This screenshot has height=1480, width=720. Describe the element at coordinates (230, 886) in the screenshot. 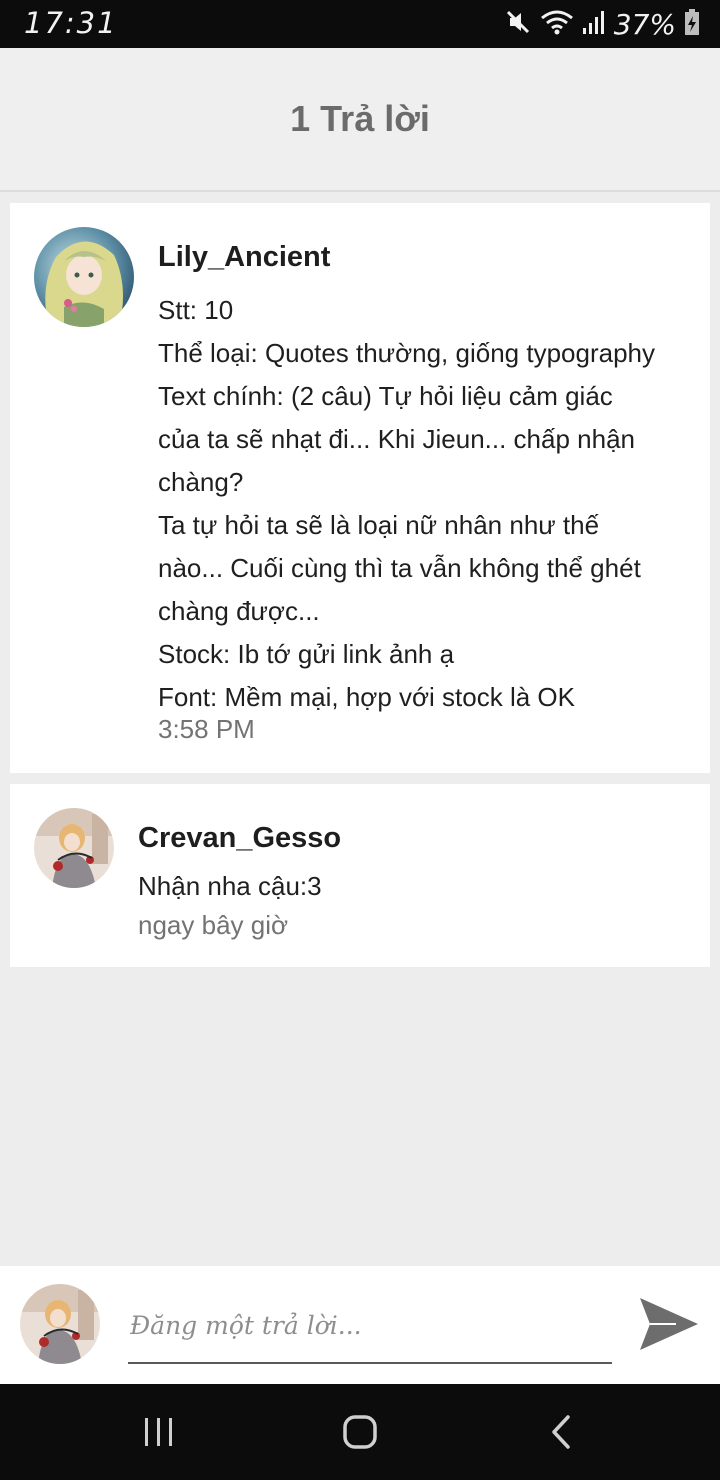

I see `reply-text: Nhận nha cậu:3` at that location.